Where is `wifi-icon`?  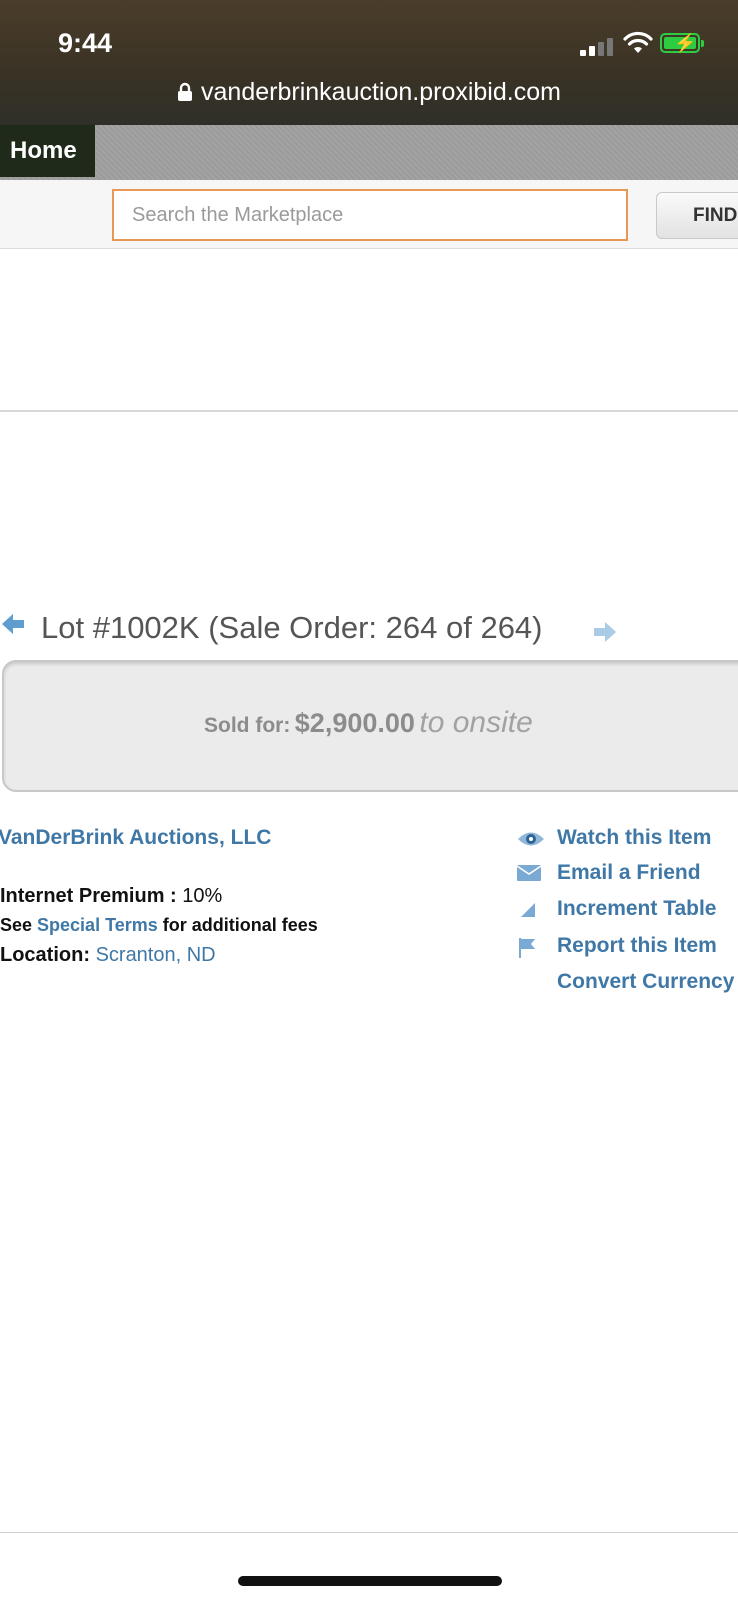 wifi-icon is located at coordinates (638, 42).